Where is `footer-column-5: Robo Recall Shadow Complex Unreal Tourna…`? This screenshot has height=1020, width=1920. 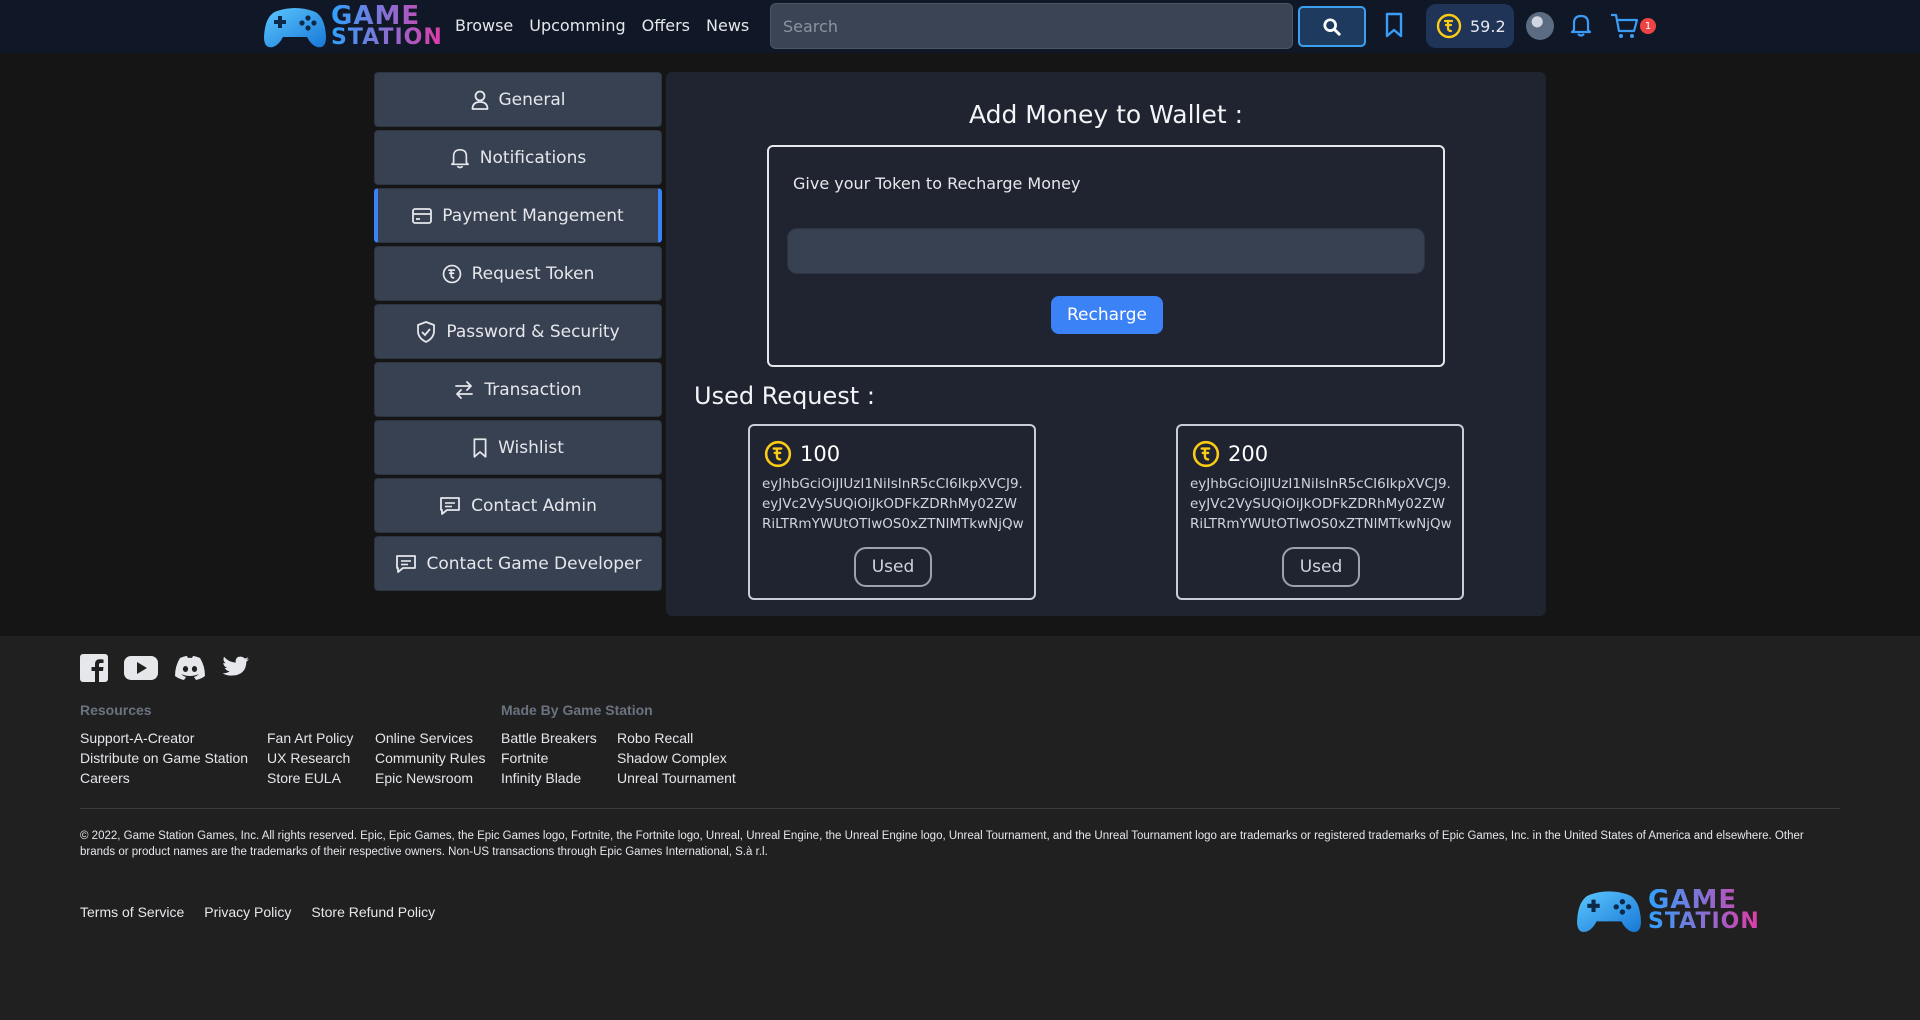
footer-column-5: Robo Recall Shadow Complex Unreal Tourna… is located at coordinates (676, 758).